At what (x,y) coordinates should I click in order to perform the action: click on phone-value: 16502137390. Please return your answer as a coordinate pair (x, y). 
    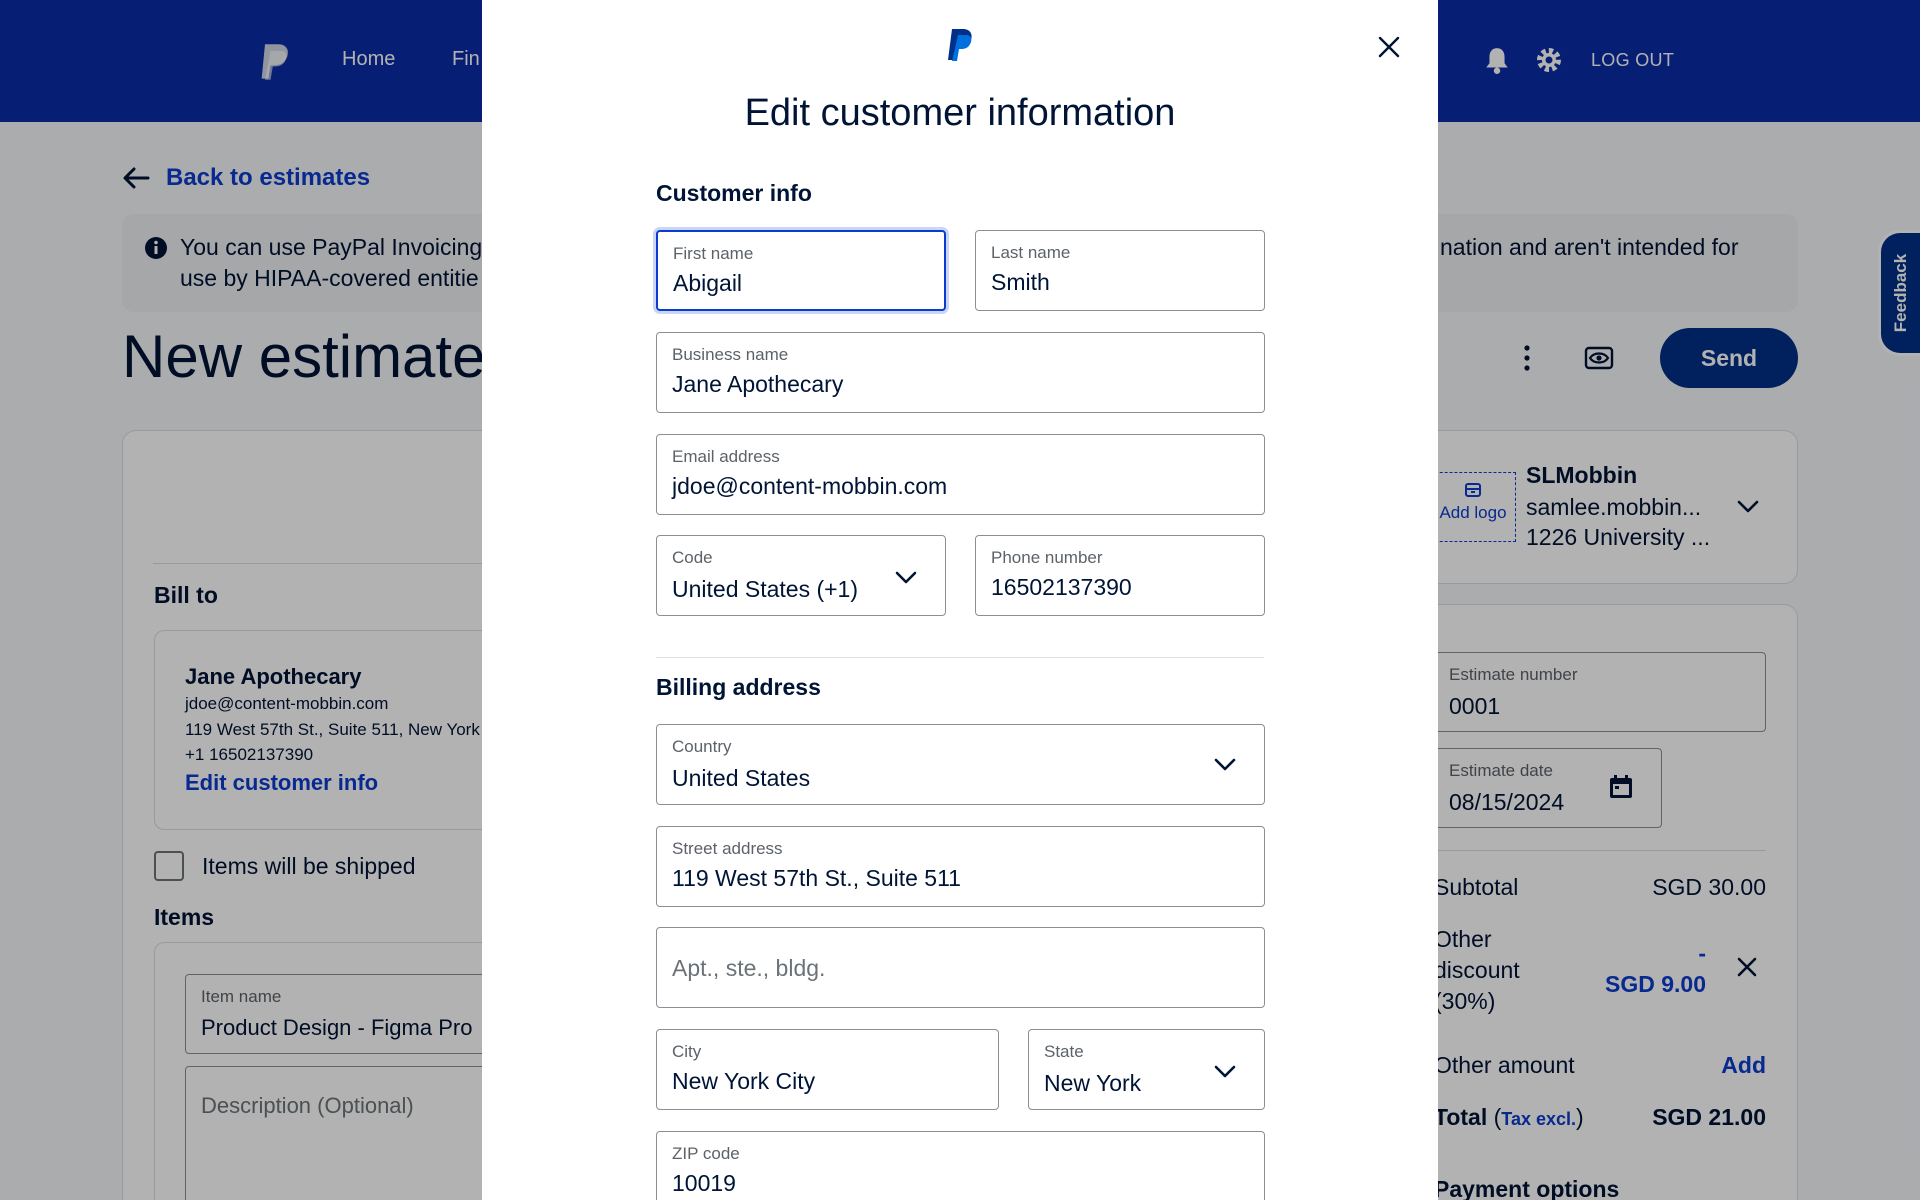
    Looking at the image, I should click on (1061, 587).